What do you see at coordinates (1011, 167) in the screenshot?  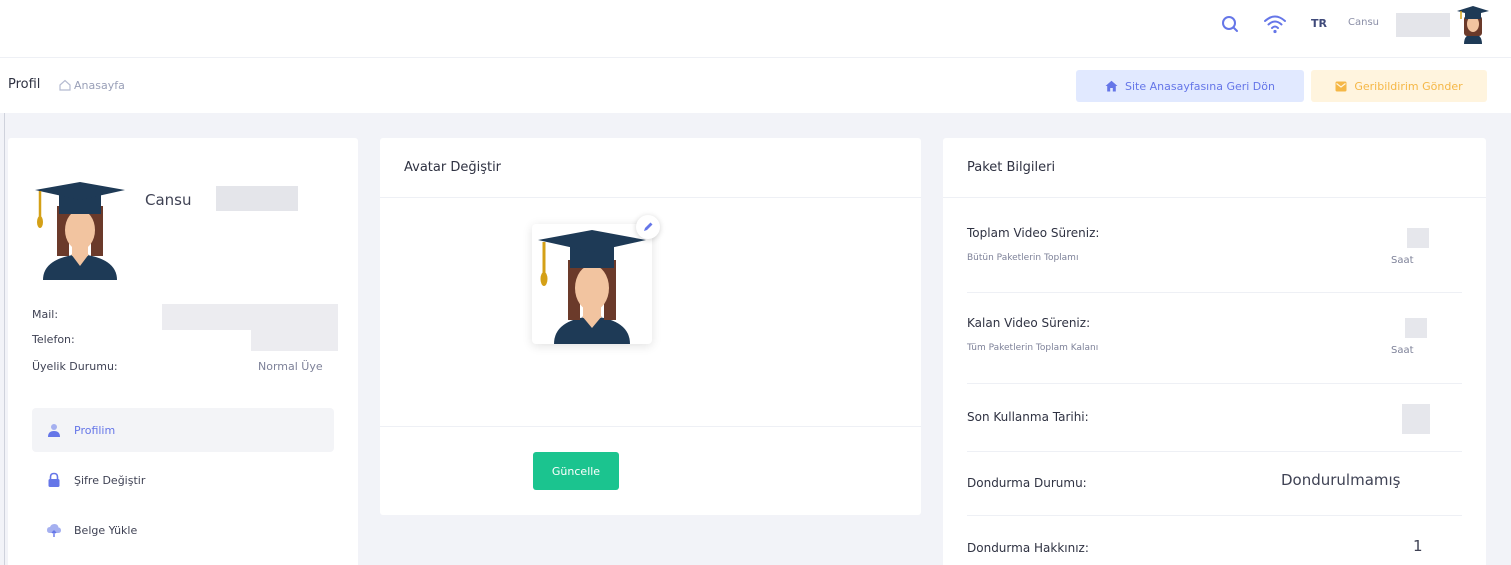 I see `package-card-title: Paket Bilgileri` at bounding box center [1011, 167].